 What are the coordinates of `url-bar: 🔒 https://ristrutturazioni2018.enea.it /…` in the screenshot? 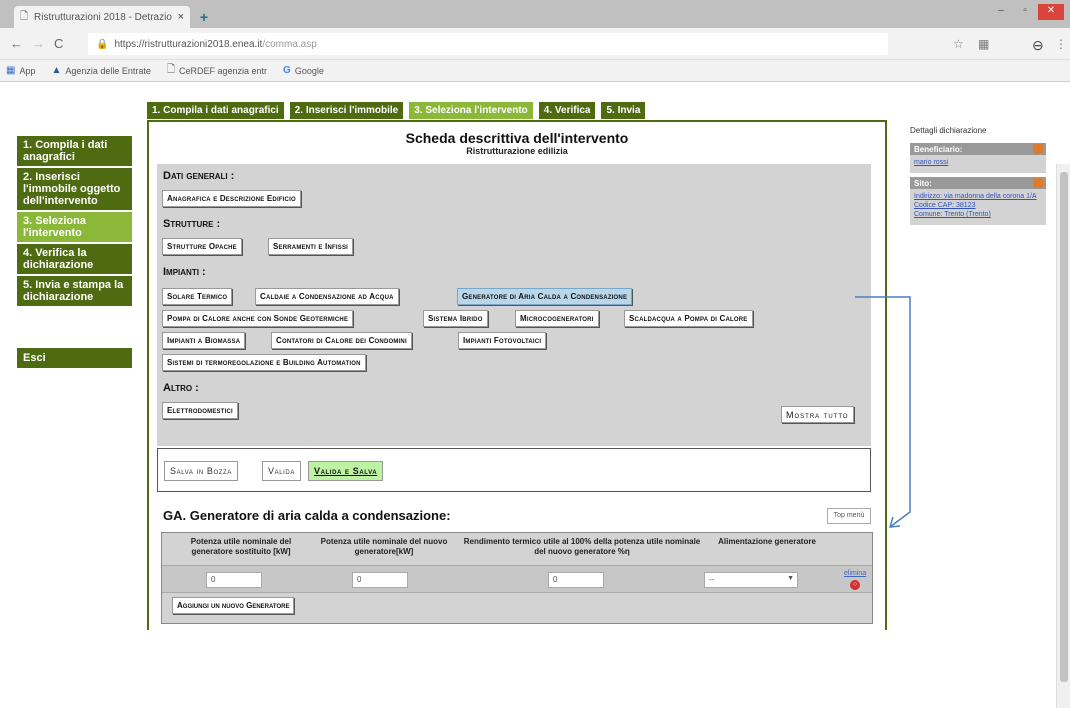 It's located at (488, 44).